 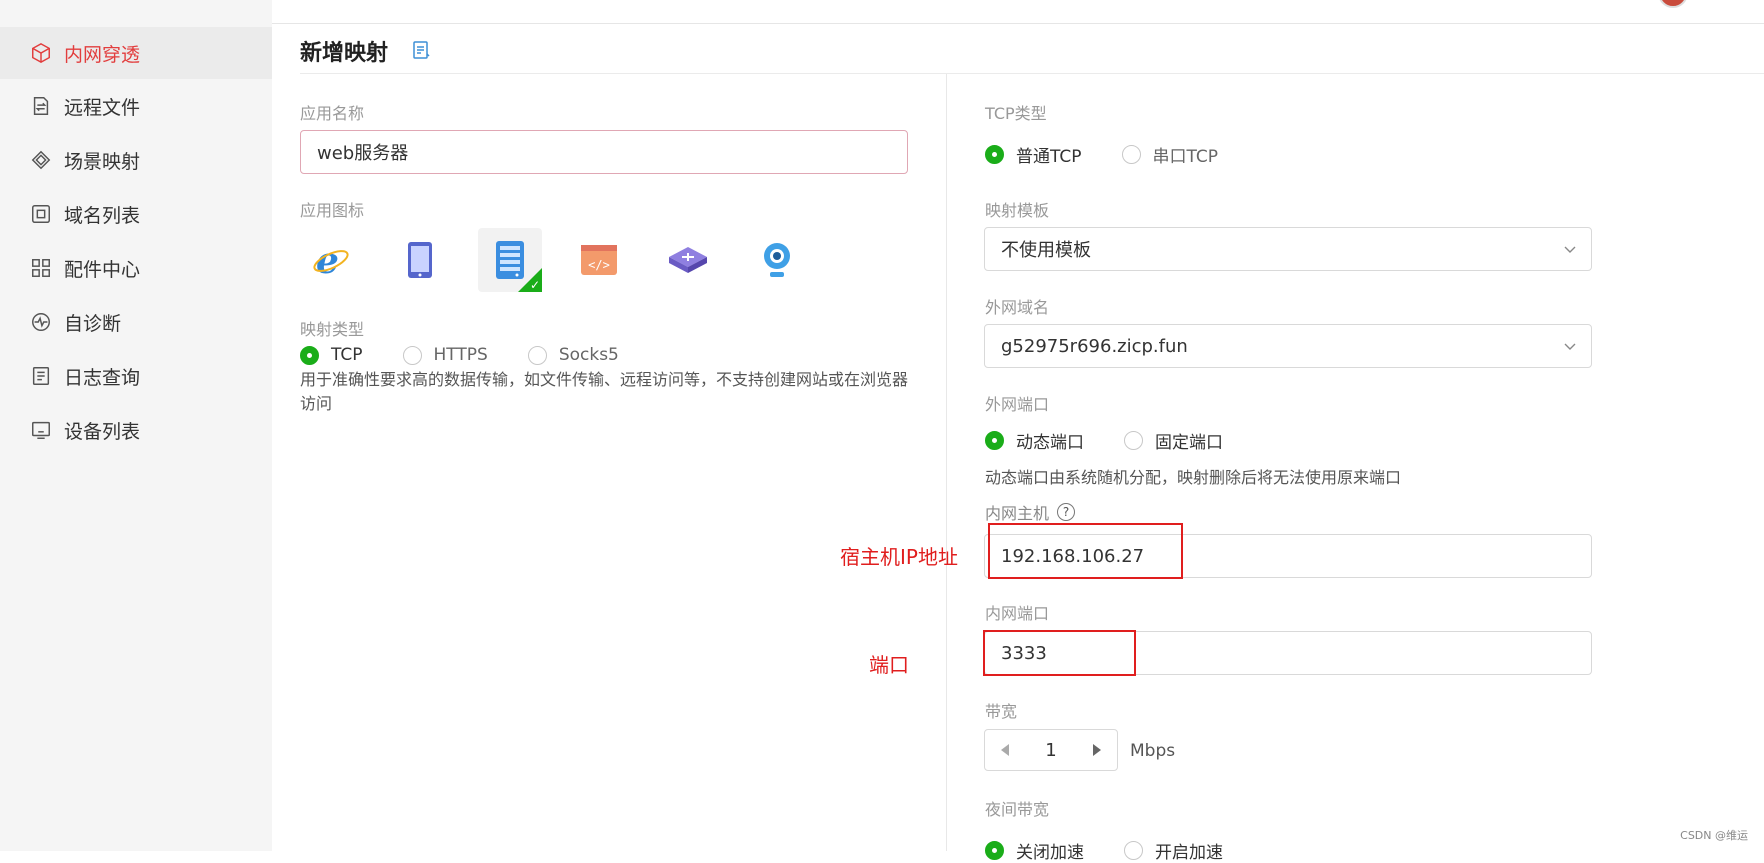 I want to click on sidebar-item-label: 场景映射, so click(x=102, y=161).